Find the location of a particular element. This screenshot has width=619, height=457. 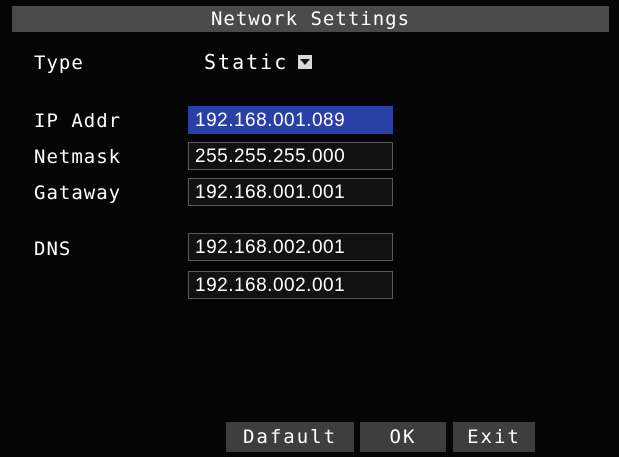

ip-label: IP Addr is located at coordinates (78, 121).